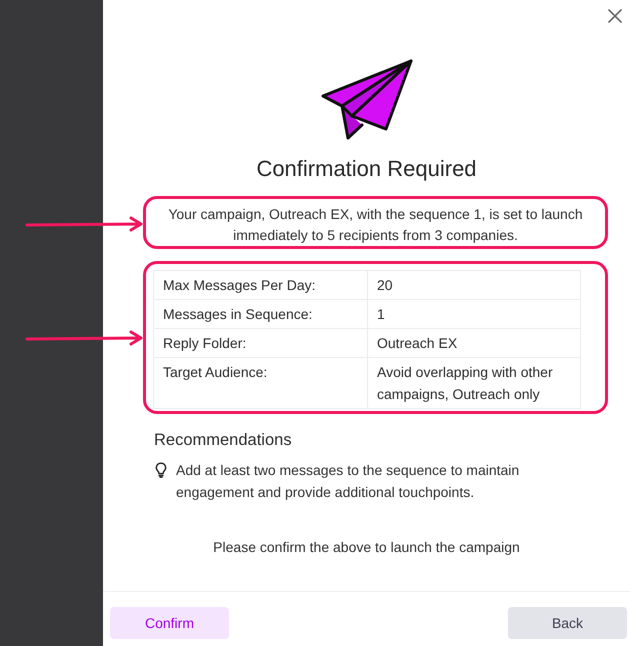 The width and height of the screenshot is (630, 646). Describe the element at coordinates (567, 623) in the screenshot. I see `back-button: Back` at that location.